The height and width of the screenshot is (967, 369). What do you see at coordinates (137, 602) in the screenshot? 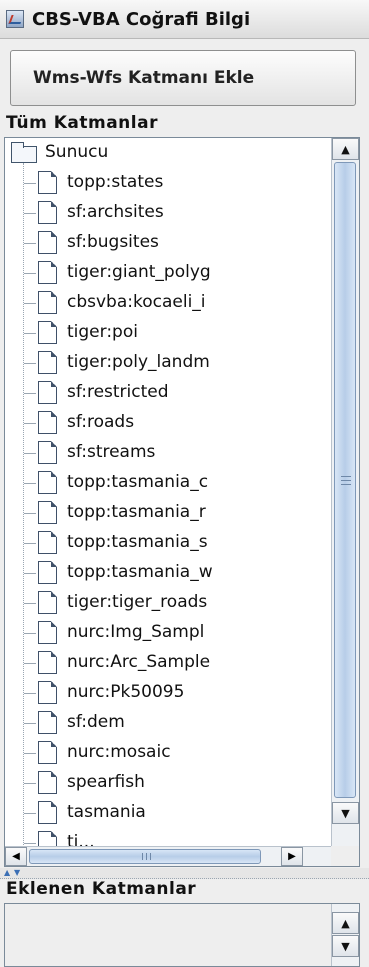
I see `tree-layer-label: tiger:tiger_roads` at bounding box center [137, 602].